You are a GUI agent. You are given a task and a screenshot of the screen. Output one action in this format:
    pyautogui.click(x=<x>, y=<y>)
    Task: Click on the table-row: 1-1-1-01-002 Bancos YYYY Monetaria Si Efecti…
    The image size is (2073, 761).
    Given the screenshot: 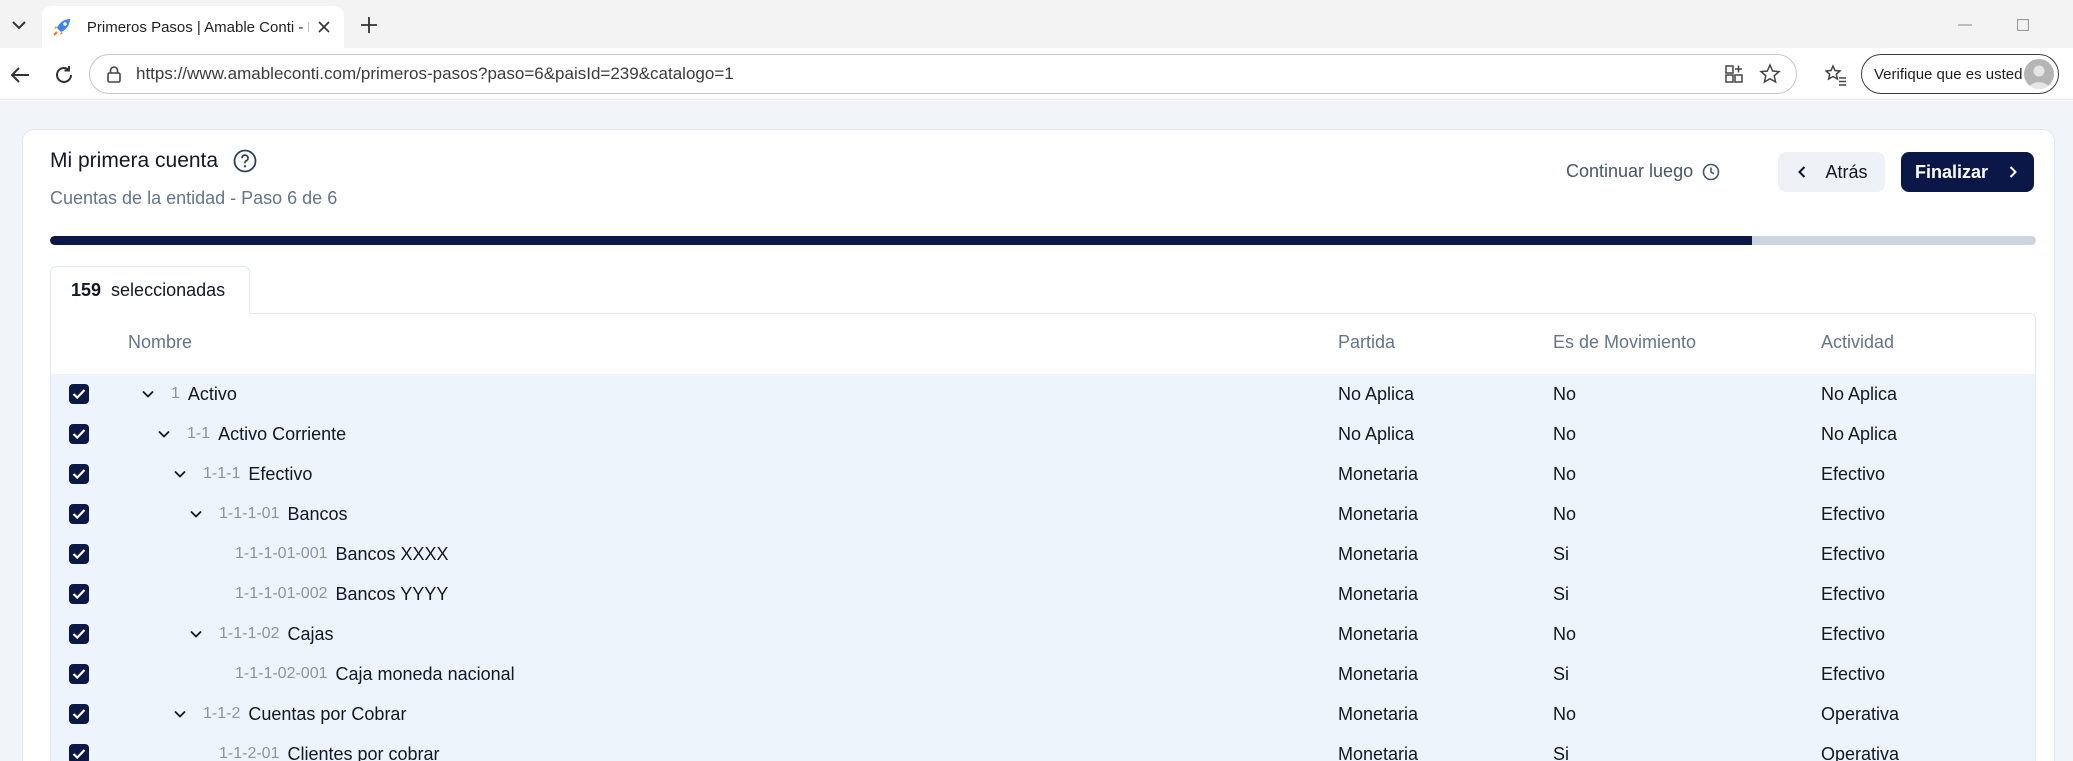 What is the action you would take?
    pyautogui.click(x=1043, y=594)
    